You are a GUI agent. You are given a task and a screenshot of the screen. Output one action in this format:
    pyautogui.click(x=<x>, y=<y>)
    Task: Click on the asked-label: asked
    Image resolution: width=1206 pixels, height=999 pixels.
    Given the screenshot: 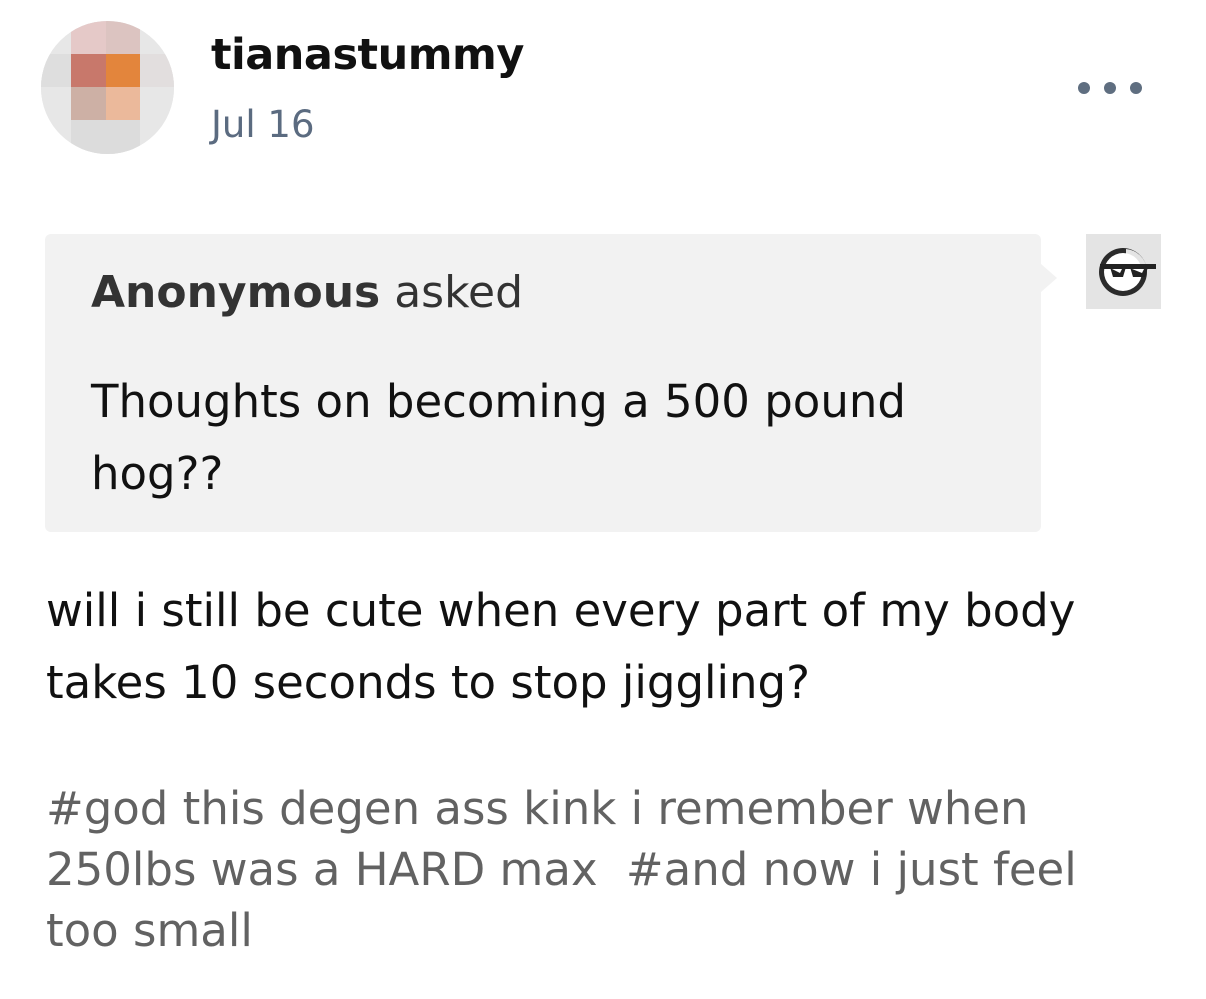 What is the action you would take?
    pyautogui.click(x=459, y=292)
    